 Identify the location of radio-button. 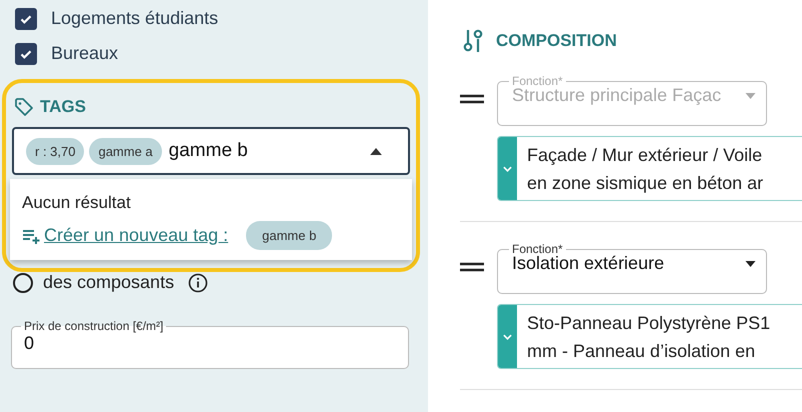
(23, 282).